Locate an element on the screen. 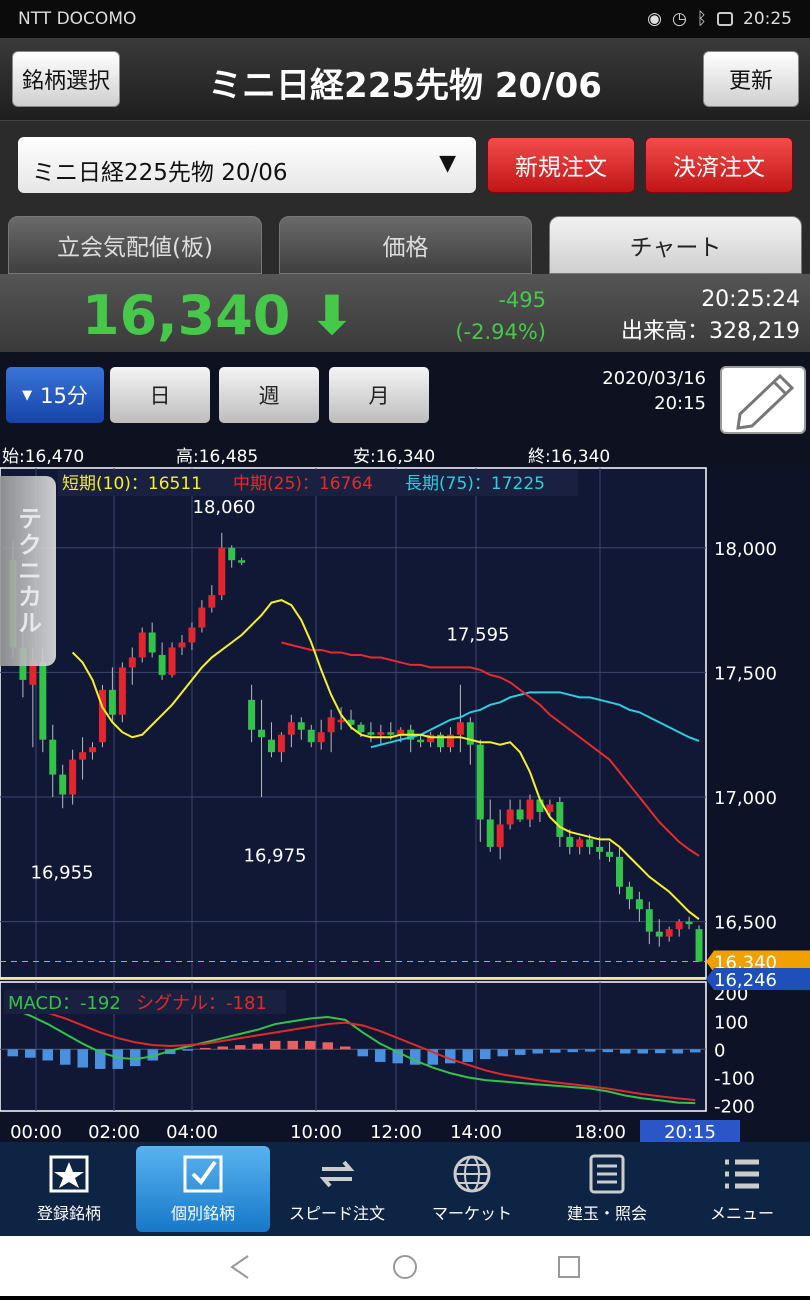 The image size is (810, 1300). period-dropdown-icon: ▼ is located at coordinates (27, 395).